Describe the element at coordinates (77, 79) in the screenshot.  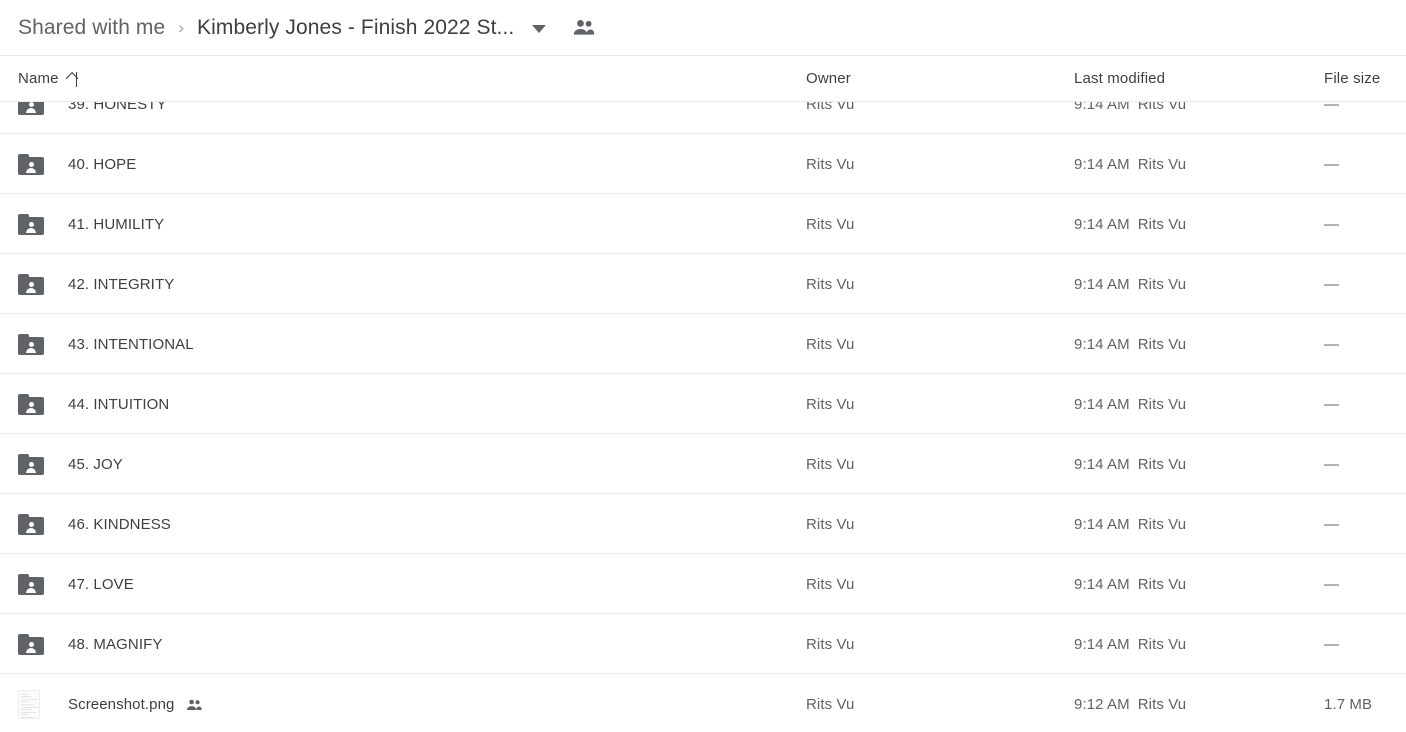
I see `arrow-up-icon` at that location.